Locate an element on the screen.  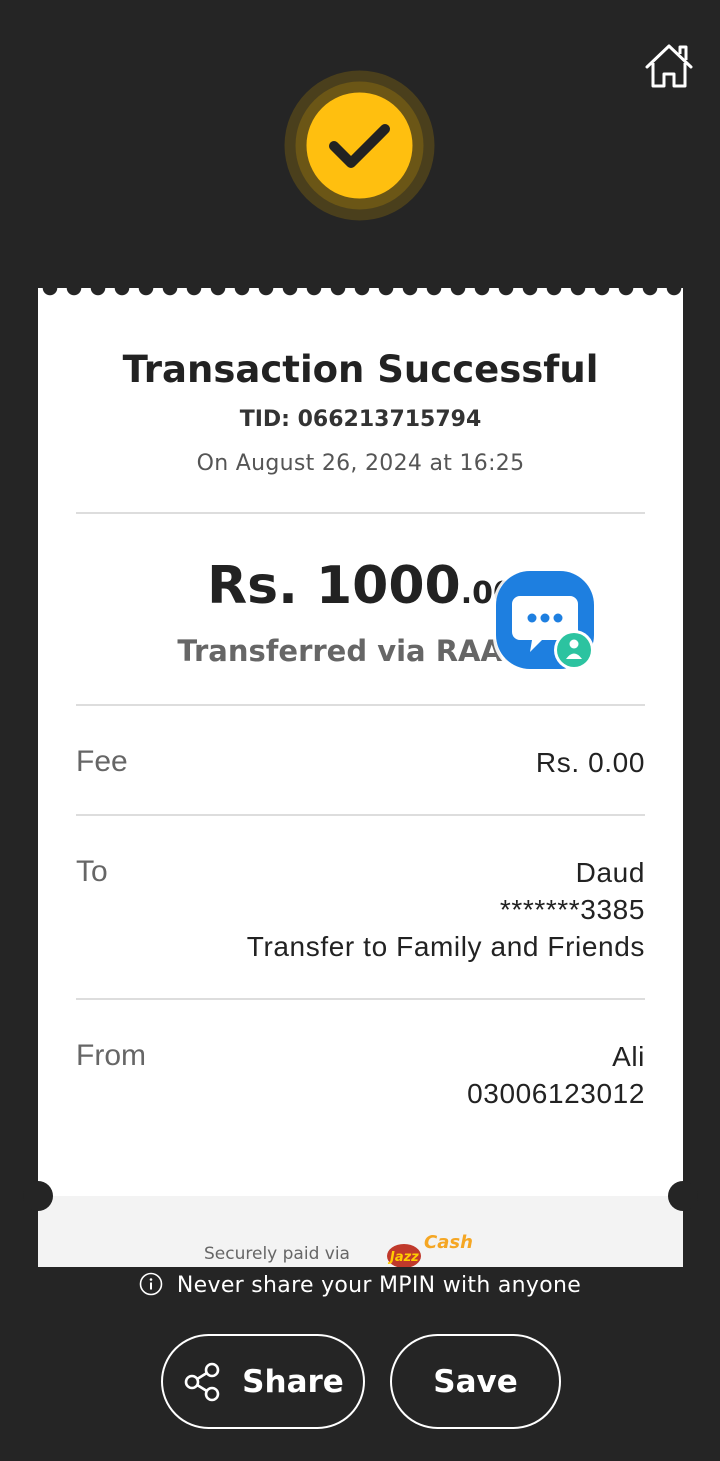
receipt-notch-right is located at coordinates (683, 1196).